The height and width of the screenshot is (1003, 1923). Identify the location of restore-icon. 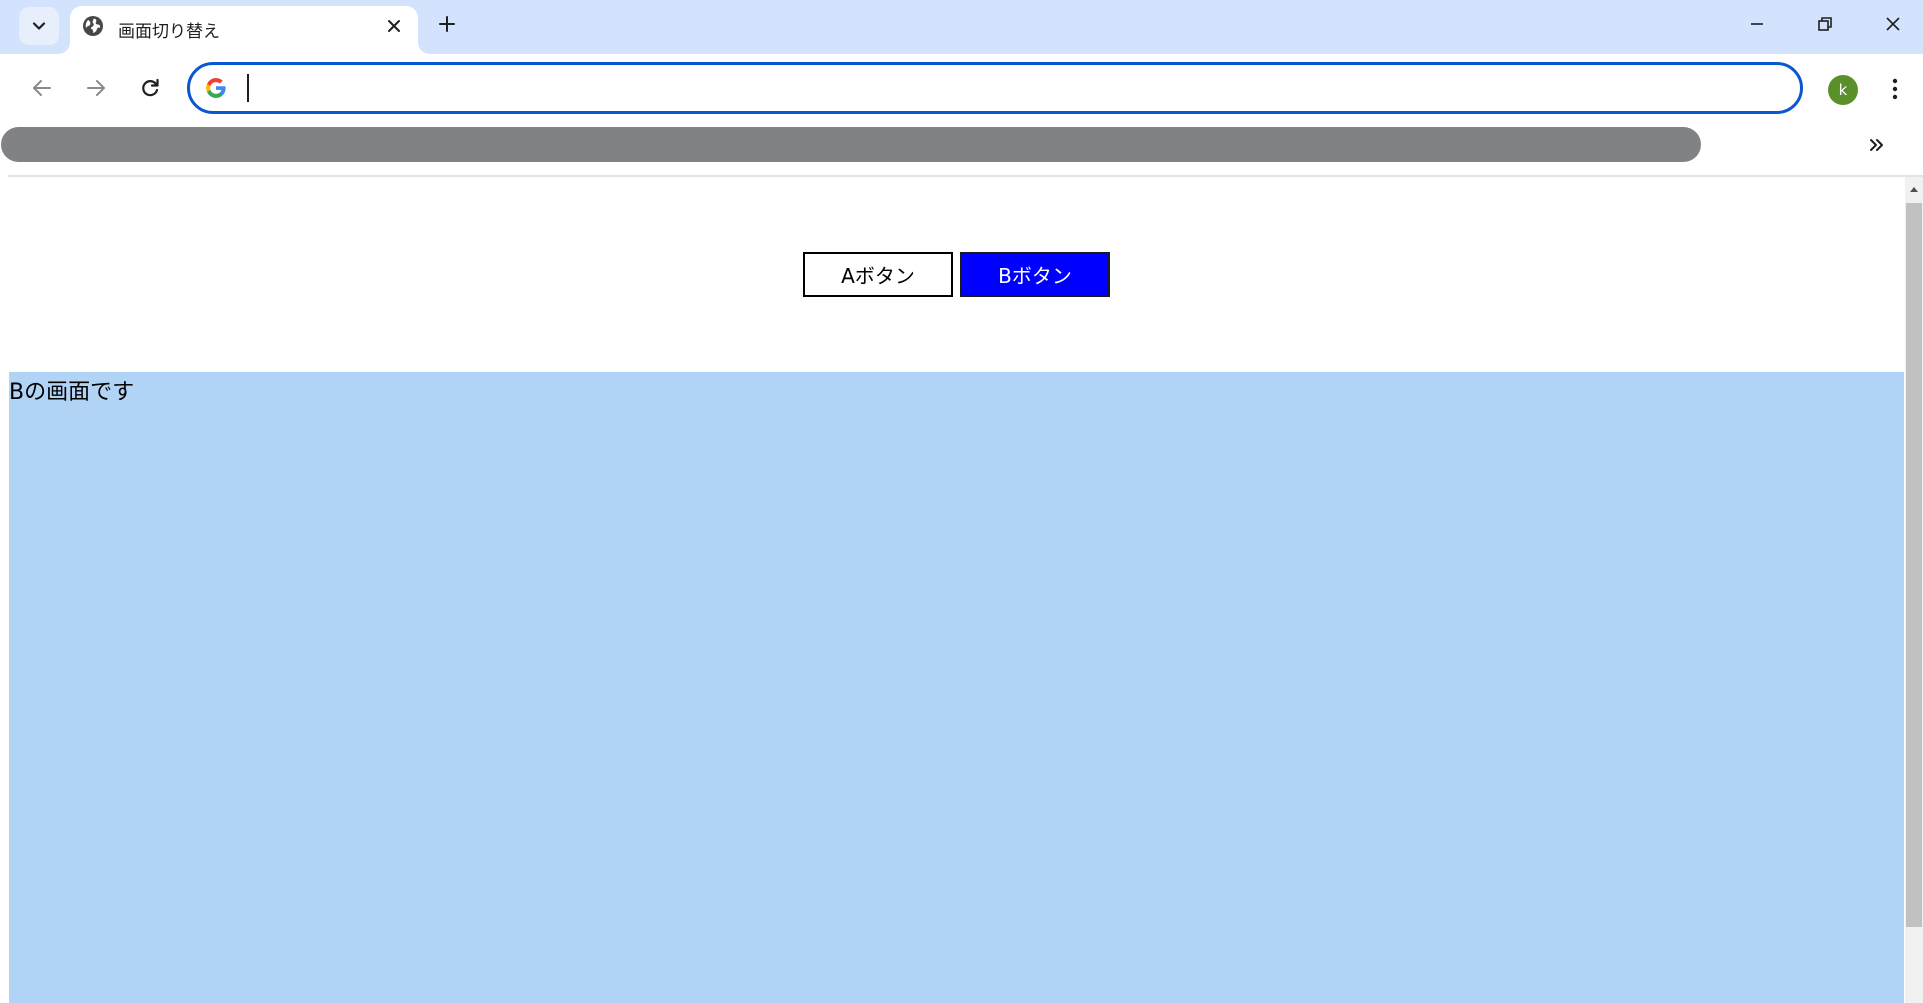
(1825, 24).